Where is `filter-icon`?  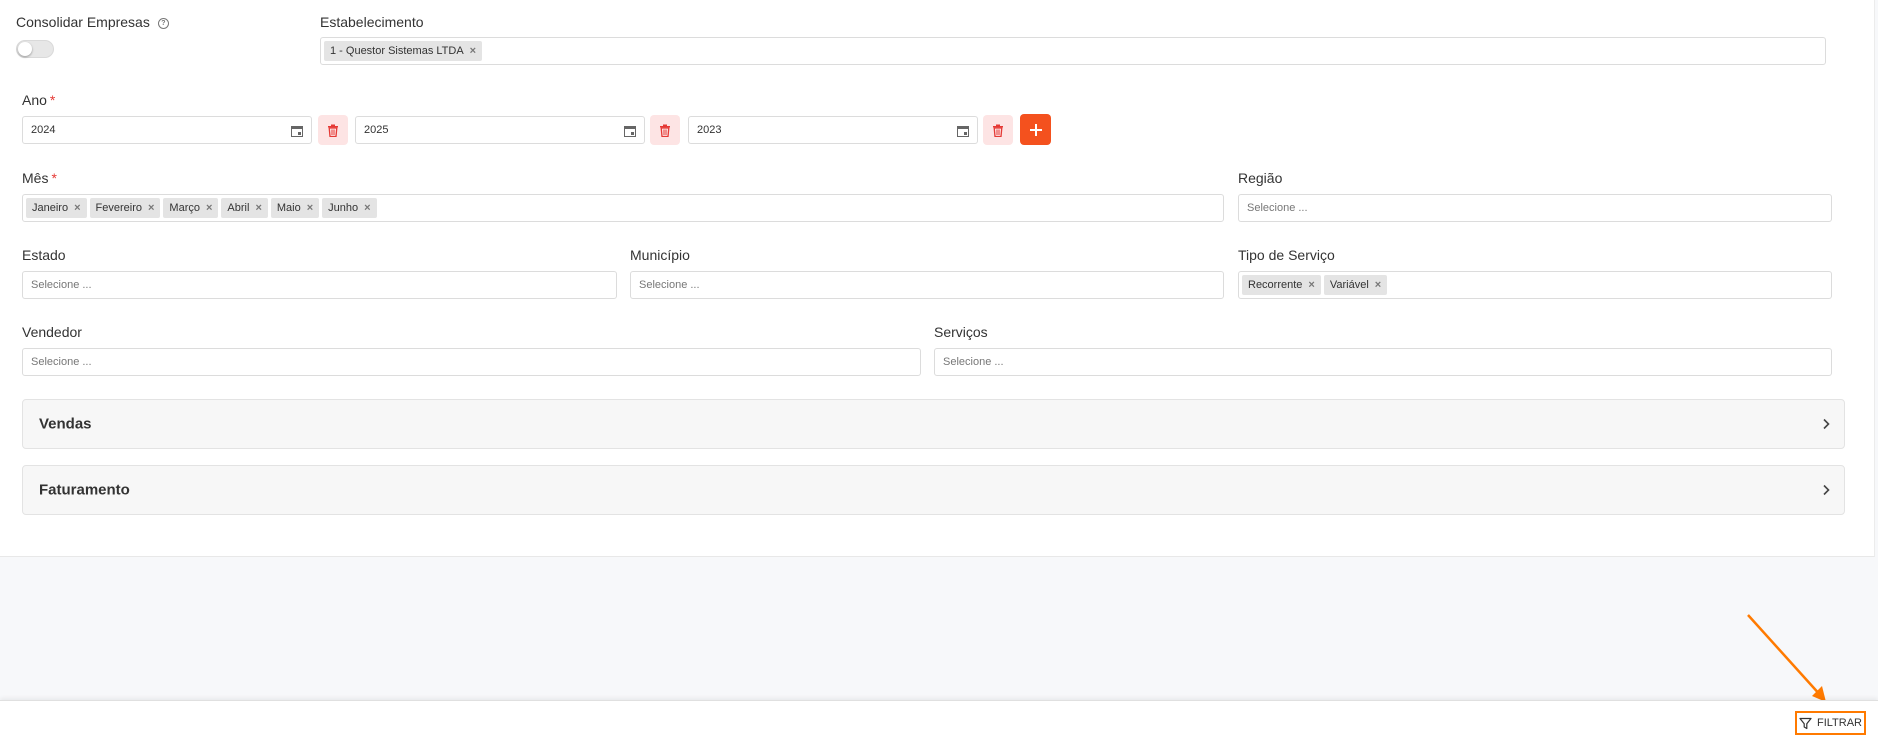 filter-icon is located at coordinates (1805, 723).